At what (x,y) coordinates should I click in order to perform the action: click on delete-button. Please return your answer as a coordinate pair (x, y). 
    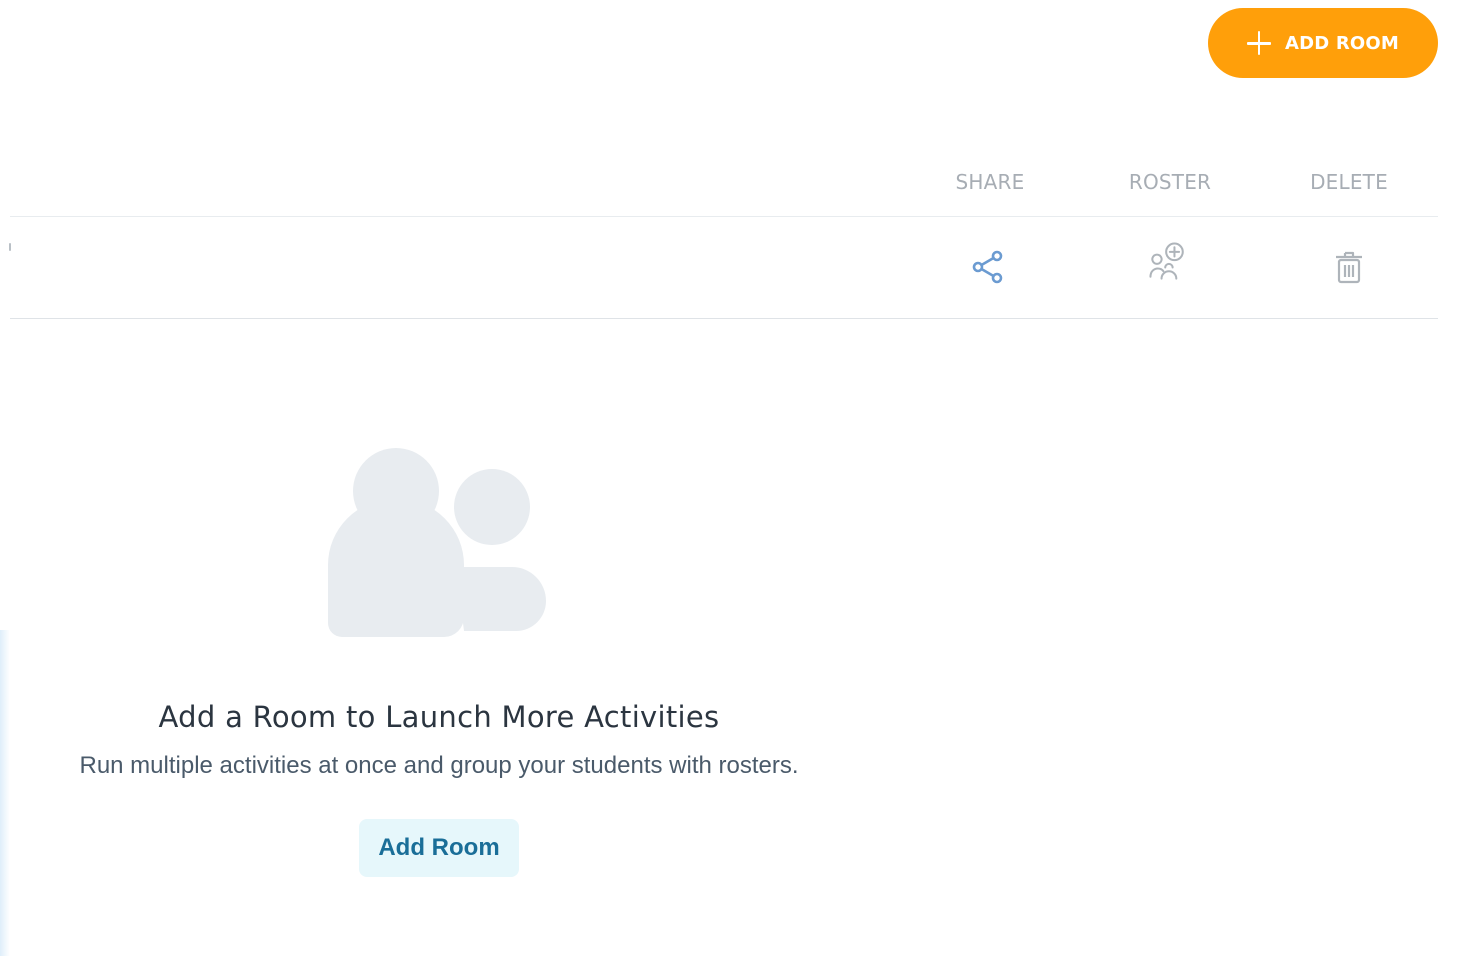
    Looking at the image, I should click on (1349, 267).